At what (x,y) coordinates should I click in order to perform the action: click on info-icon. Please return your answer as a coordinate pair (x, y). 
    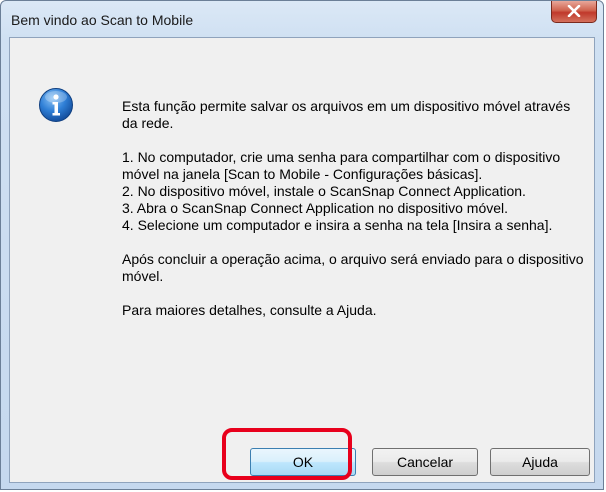
    Looking at the image, I should click on (56, 105).